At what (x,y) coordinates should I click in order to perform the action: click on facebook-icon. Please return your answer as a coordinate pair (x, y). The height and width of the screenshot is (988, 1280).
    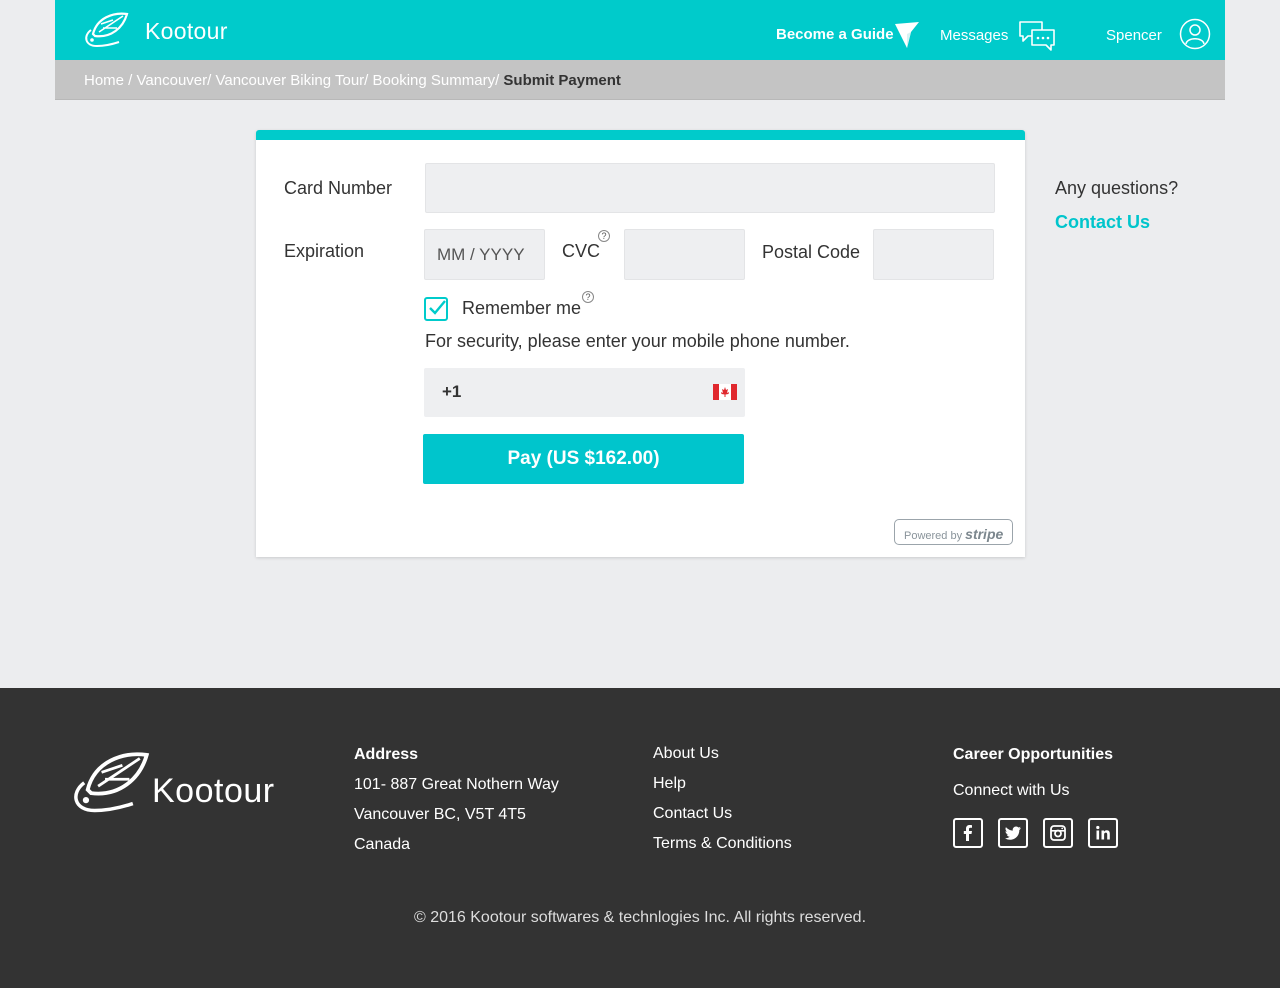
    Looking at the image, I should click on (968, 833).